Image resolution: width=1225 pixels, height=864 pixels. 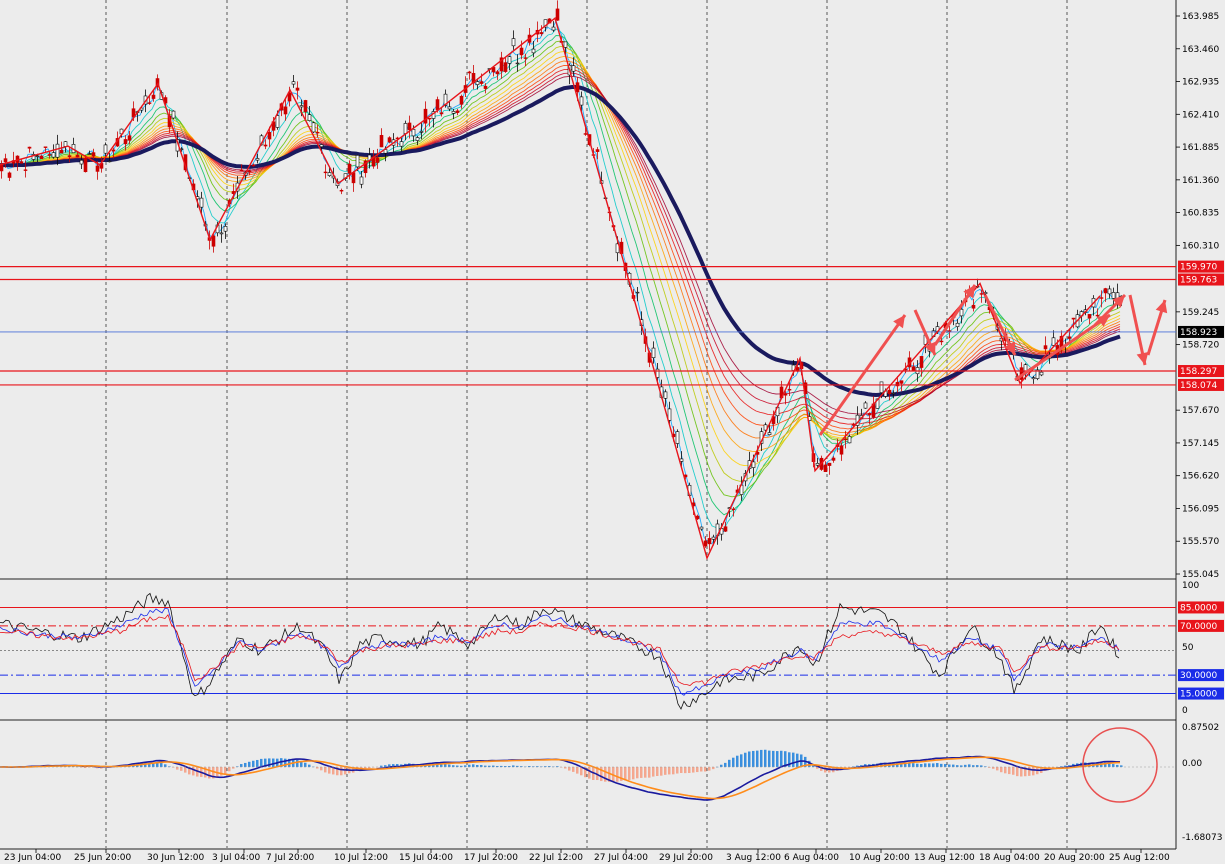 I want to click on time-tick-label: 25 Aug 12:00, so click(x=1139, y=858).